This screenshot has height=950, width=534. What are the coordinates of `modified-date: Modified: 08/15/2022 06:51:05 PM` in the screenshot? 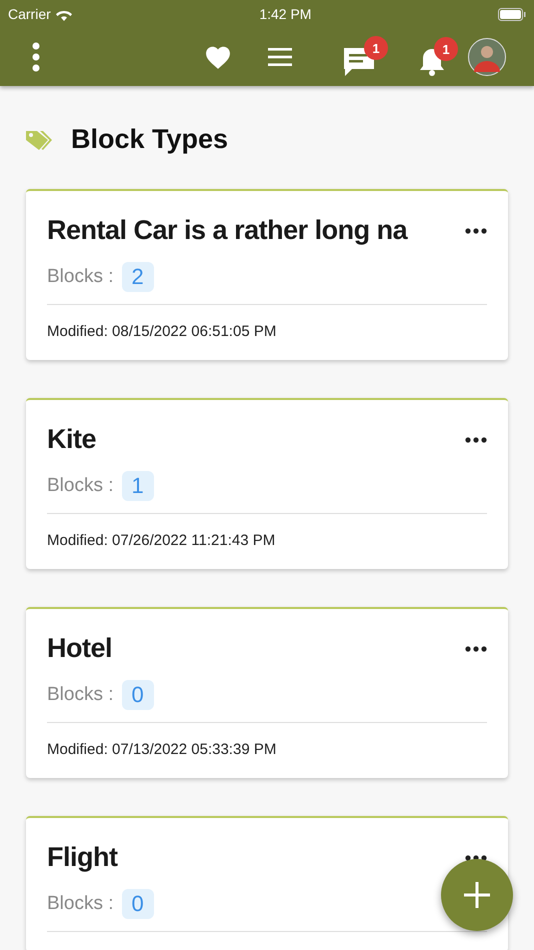 It's located at (162, 331).